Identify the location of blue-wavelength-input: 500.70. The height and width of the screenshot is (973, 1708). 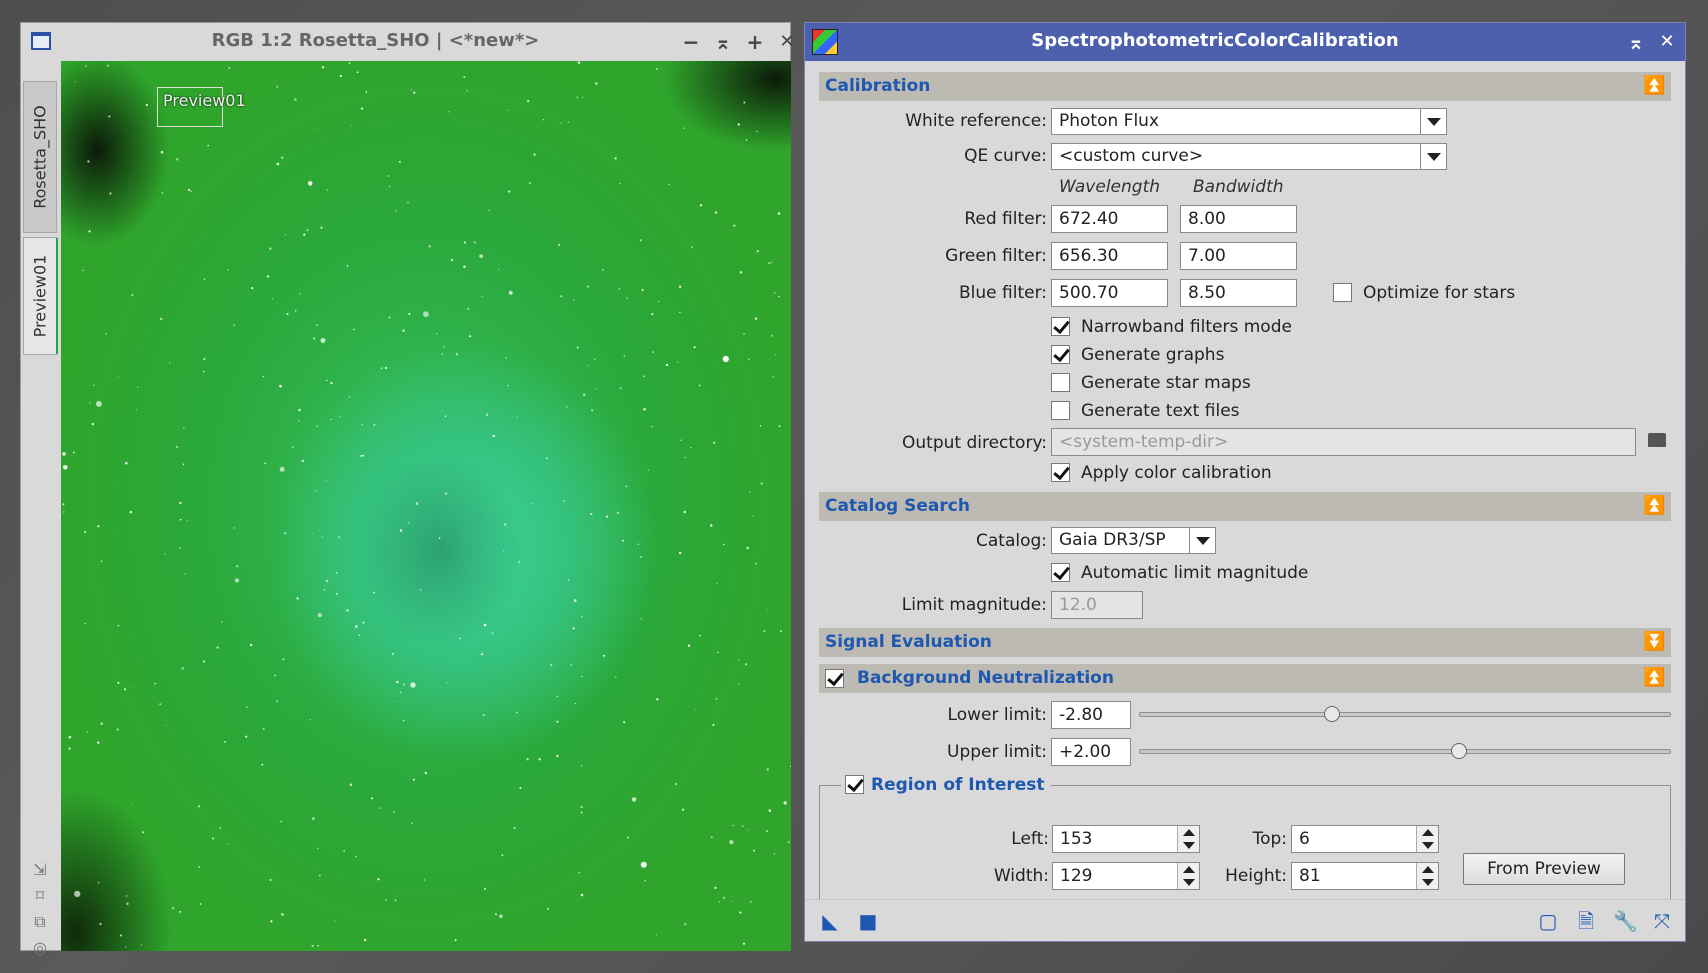
(1109, 293).